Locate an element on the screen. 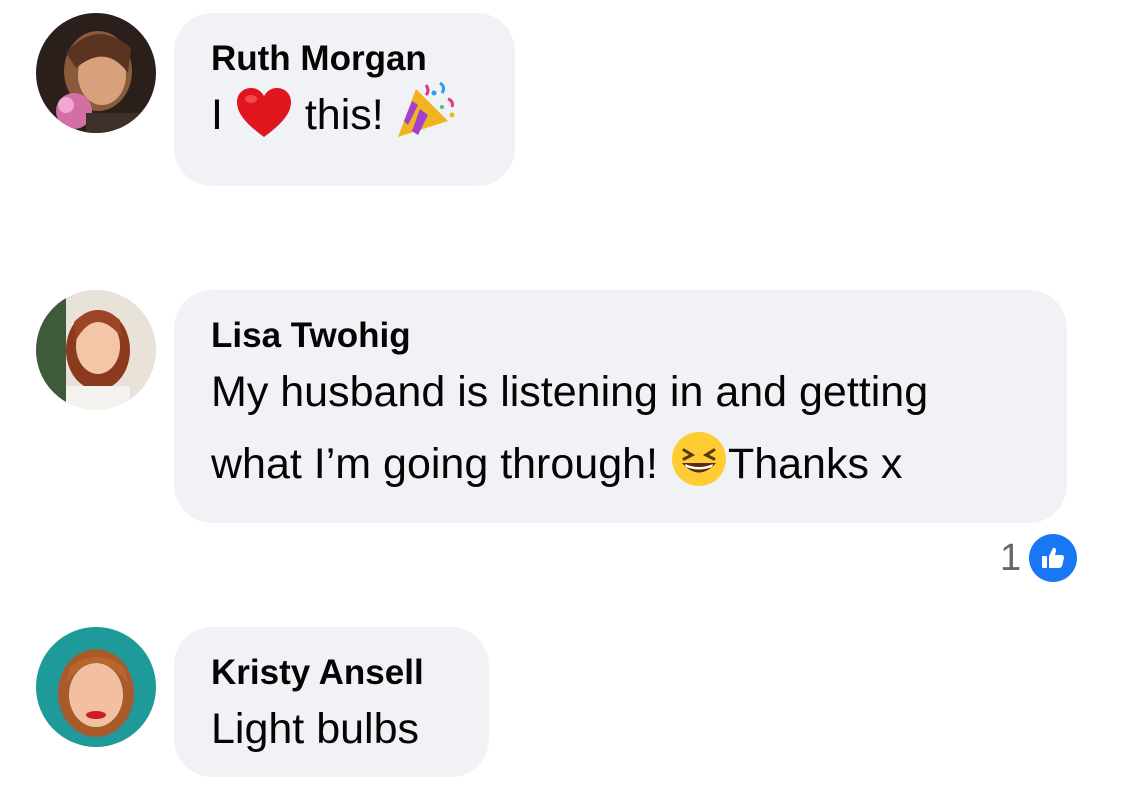  comment-author-name: Ruth Morgan is located at coordinates (344, 59).